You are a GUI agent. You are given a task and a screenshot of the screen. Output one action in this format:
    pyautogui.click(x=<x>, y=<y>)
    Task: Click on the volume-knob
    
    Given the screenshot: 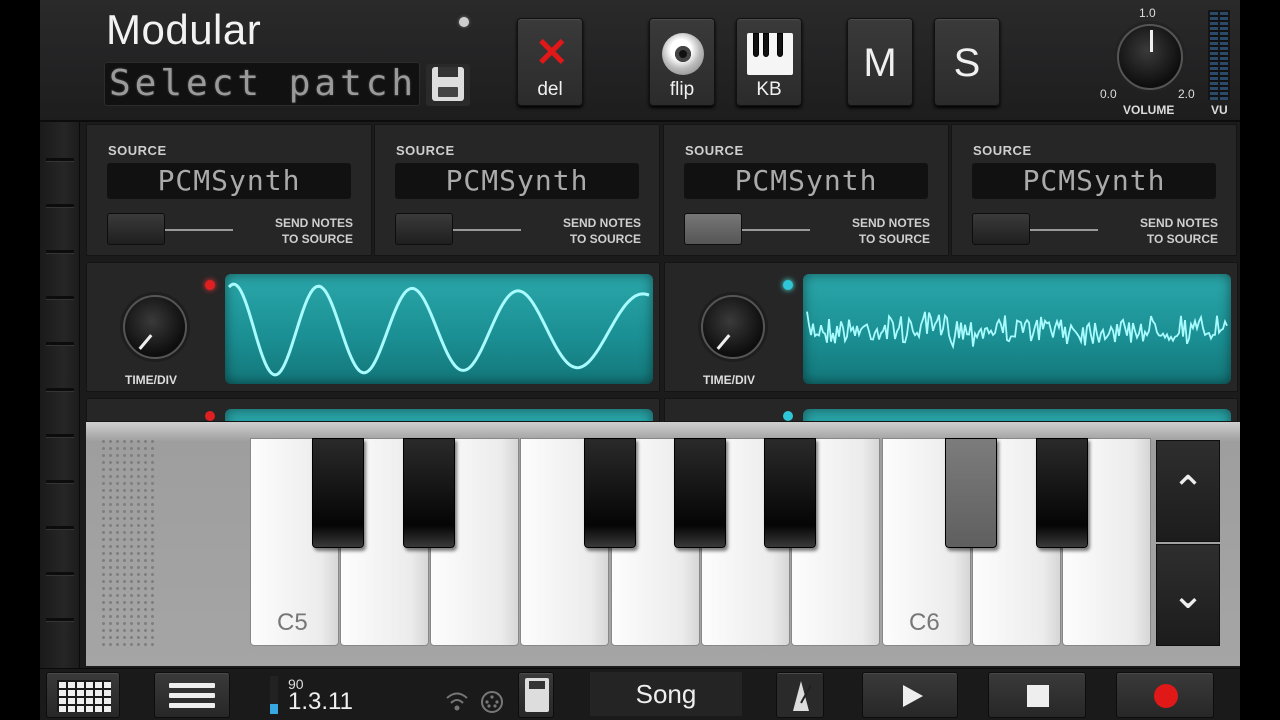 What is the action you would take?
    pyautogui.click(x=1150, y=57)
    